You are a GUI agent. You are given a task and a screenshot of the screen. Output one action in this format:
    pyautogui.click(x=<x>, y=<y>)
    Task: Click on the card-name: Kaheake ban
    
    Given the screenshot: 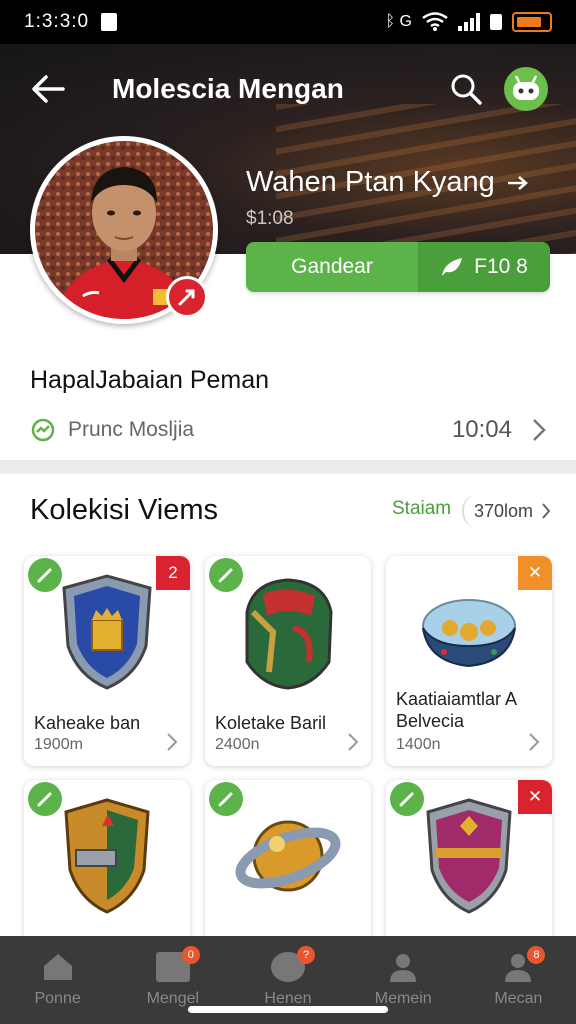 What is the action you would take?
    pyautogui.click(x=87, y=723)
    